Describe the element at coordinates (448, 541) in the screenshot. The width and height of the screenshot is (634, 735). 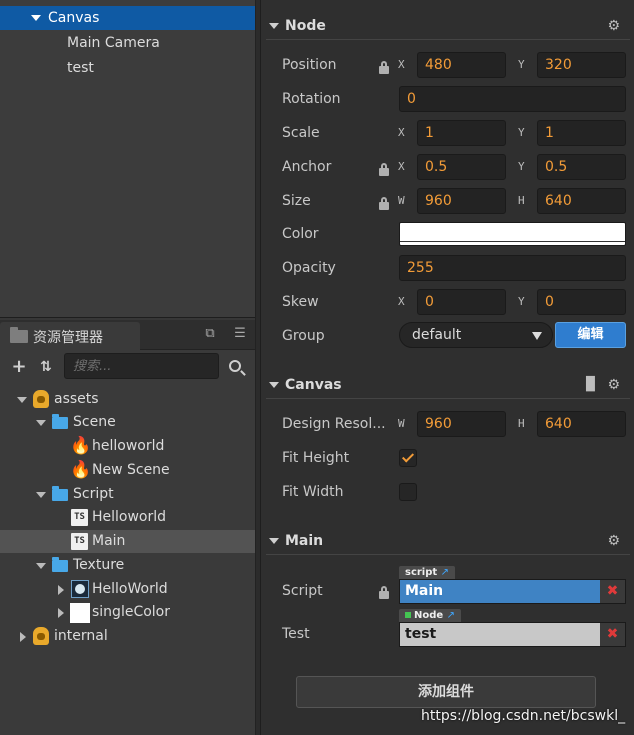
I see `main-section-header: Main ⚙` at that location.